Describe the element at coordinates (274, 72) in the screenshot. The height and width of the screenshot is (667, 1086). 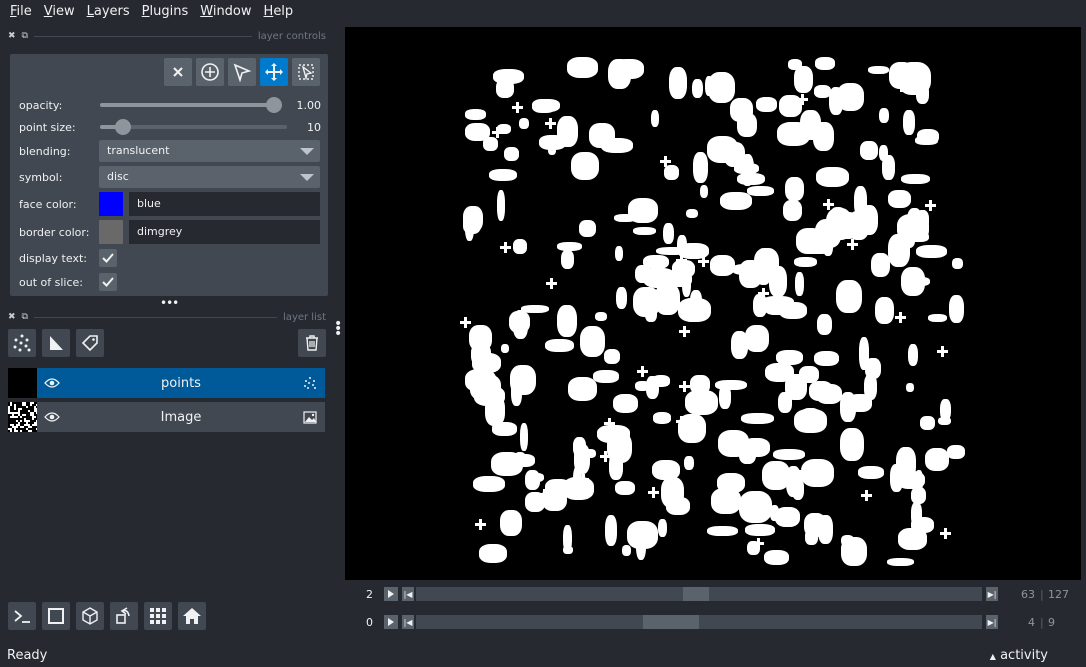
I see `pan-zoom-button` at that location.